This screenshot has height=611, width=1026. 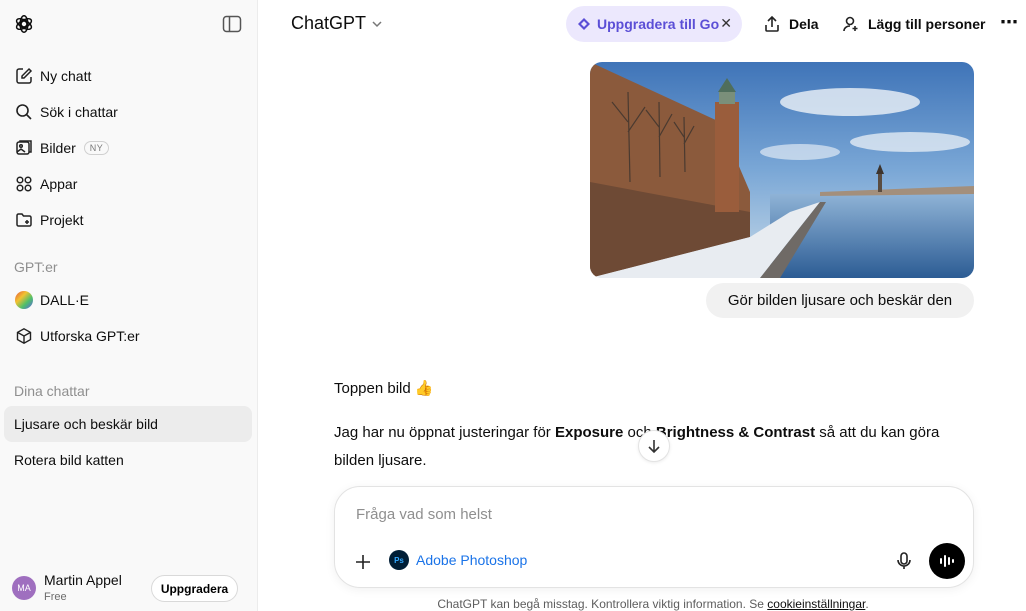 What do you see at coordinates (128, 460) in the screenshot?
I see `chat-item: Rotera bild katten` at bounding box center [128, 460].